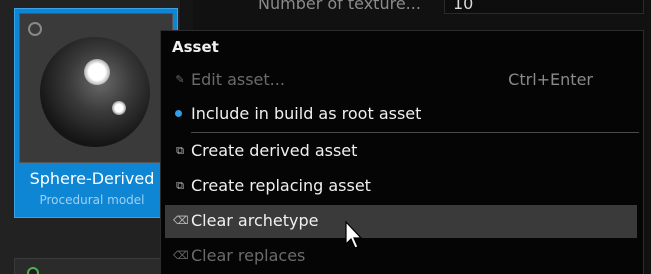  What do you see at coordinates (89, 266) in the screenshot?
I see `asset-tile` at bounding box center [89, 266].